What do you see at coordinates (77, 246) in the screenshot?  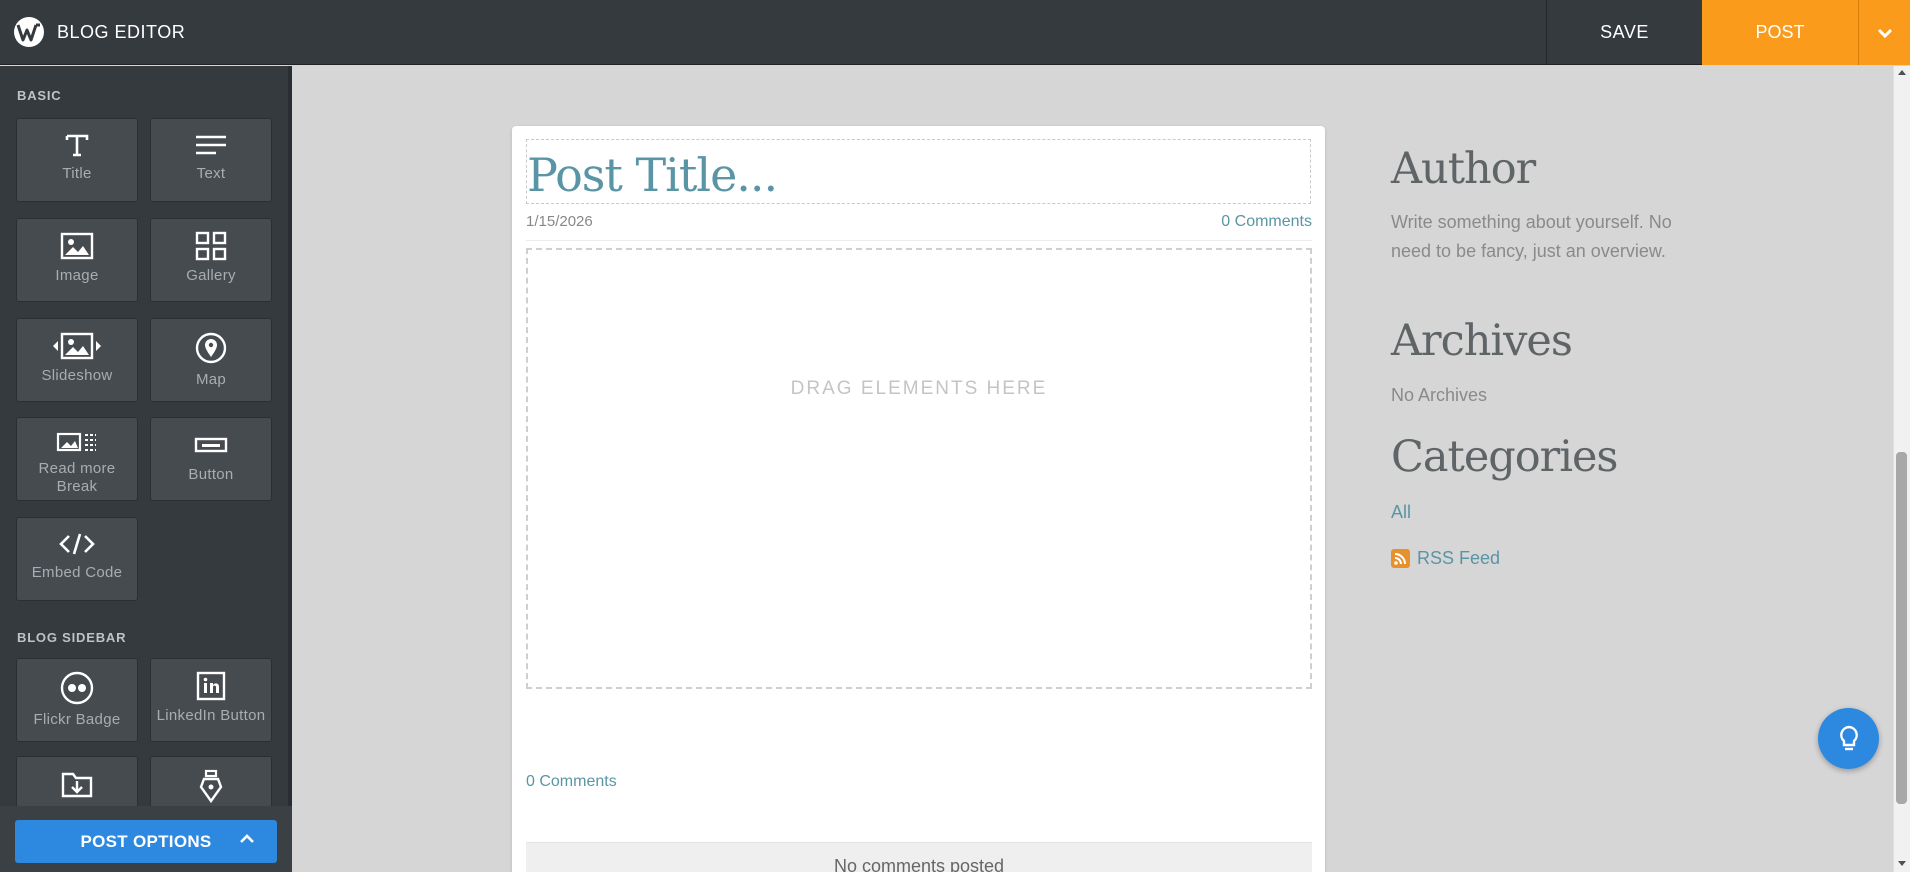 I see `image-icon` at bounding box center [77, 246].